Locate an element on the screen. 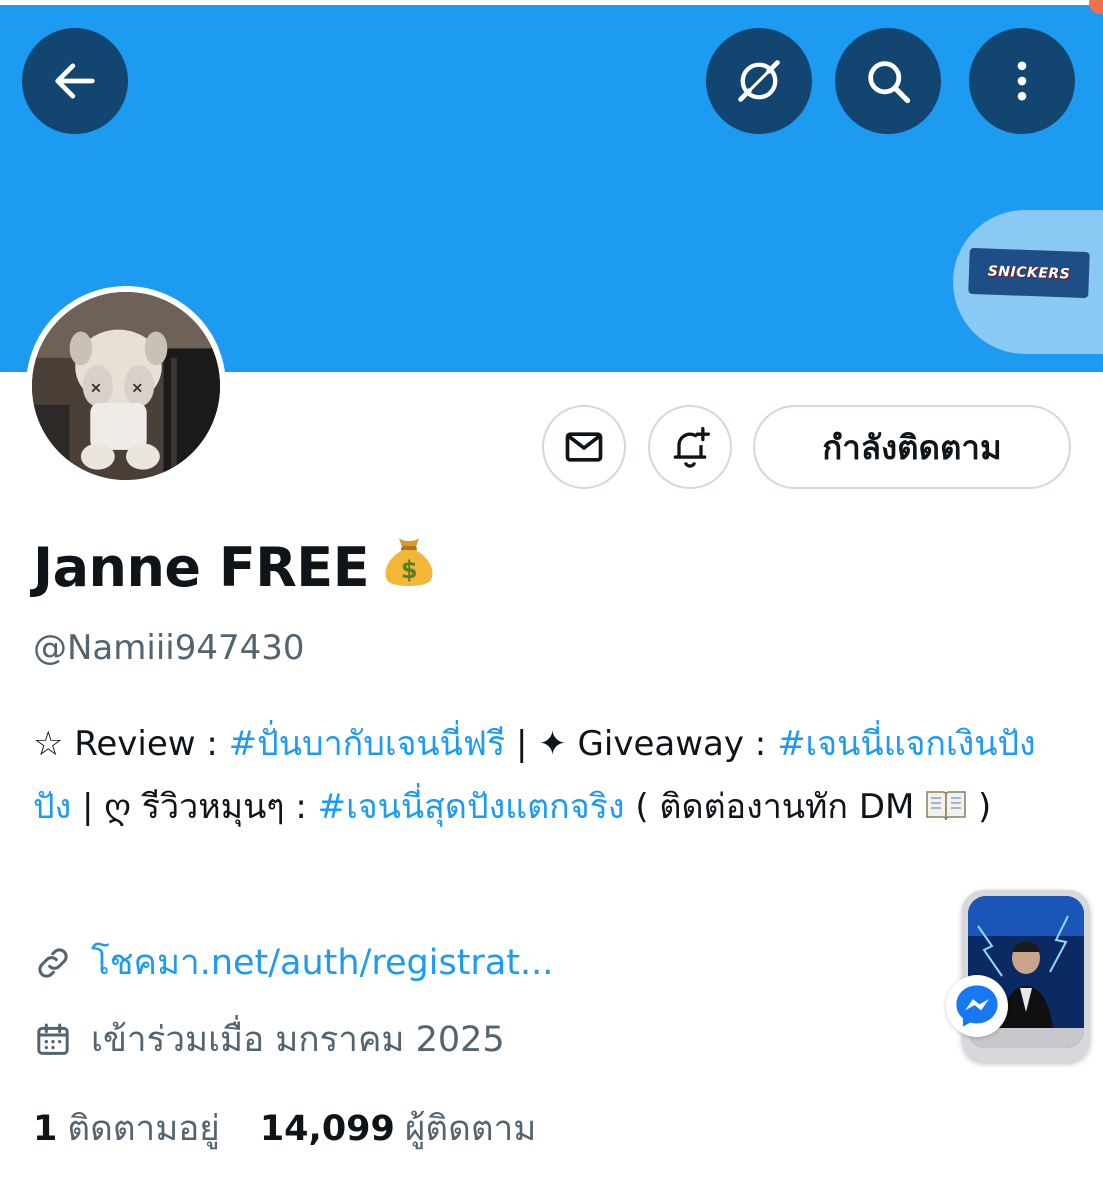 The height and width of the screenshot is (1200, 1103). profile-stats: 1 ติดตามอยู่ 14,099 ผู้ติดตาม is located at coordinates (304, 1129).